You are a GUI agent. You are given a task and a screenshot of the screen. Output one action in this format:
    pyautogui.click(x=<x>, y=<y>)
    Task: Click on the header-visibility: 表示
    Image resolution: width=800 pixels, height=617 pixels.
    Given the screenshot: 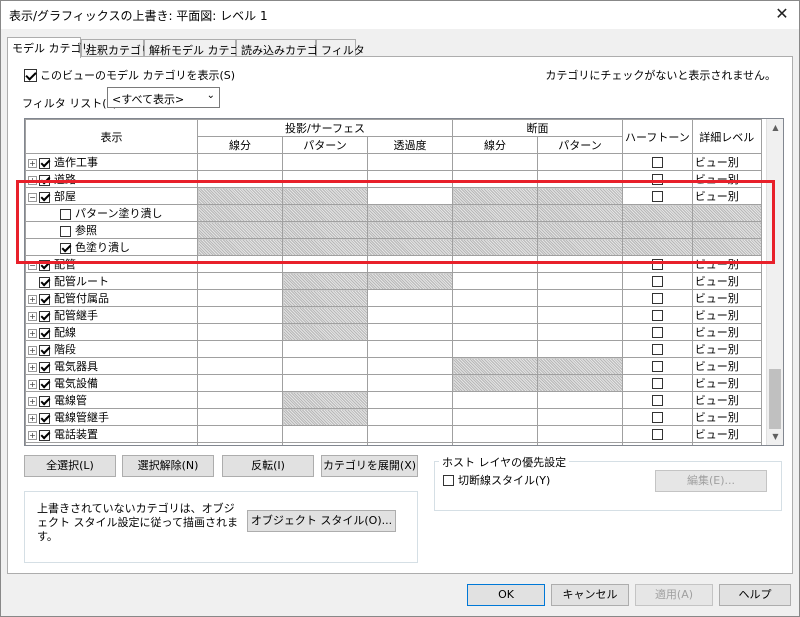 What is the action you would take?
    pyautogui.click(x=111, y=136)
    